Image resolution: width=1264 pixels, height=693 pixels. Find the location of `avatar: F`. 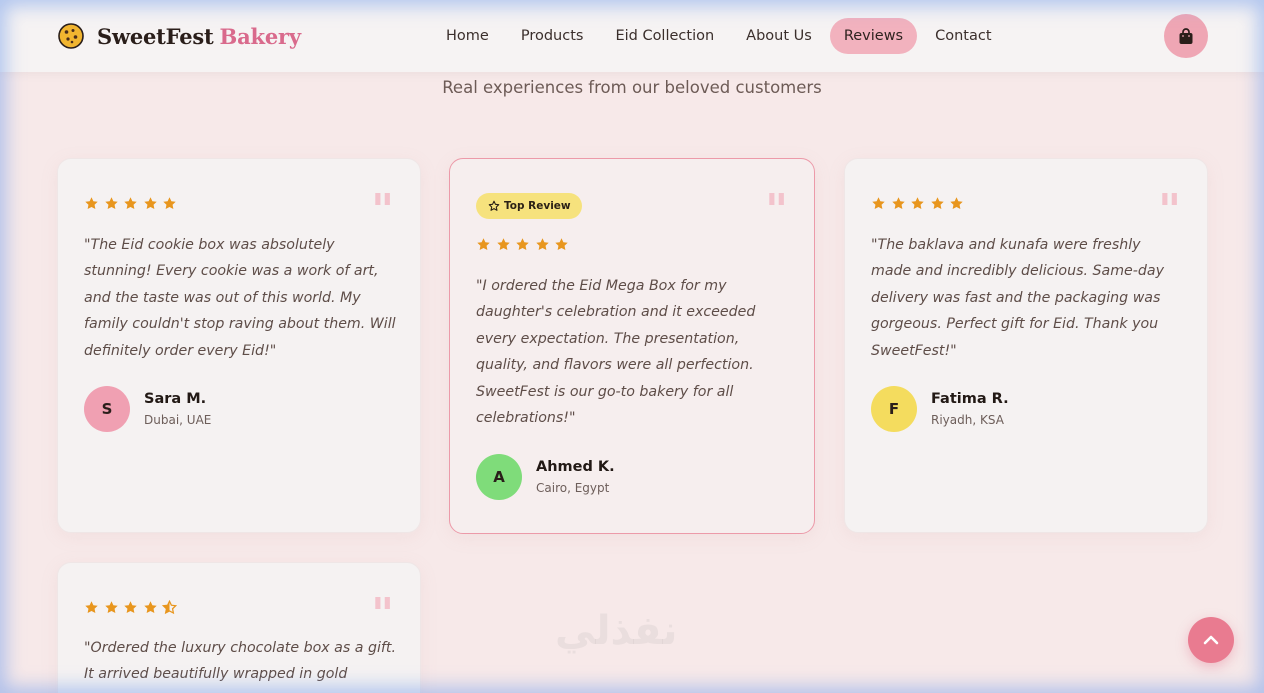

avatar: F is located at coordinates (894, 409).